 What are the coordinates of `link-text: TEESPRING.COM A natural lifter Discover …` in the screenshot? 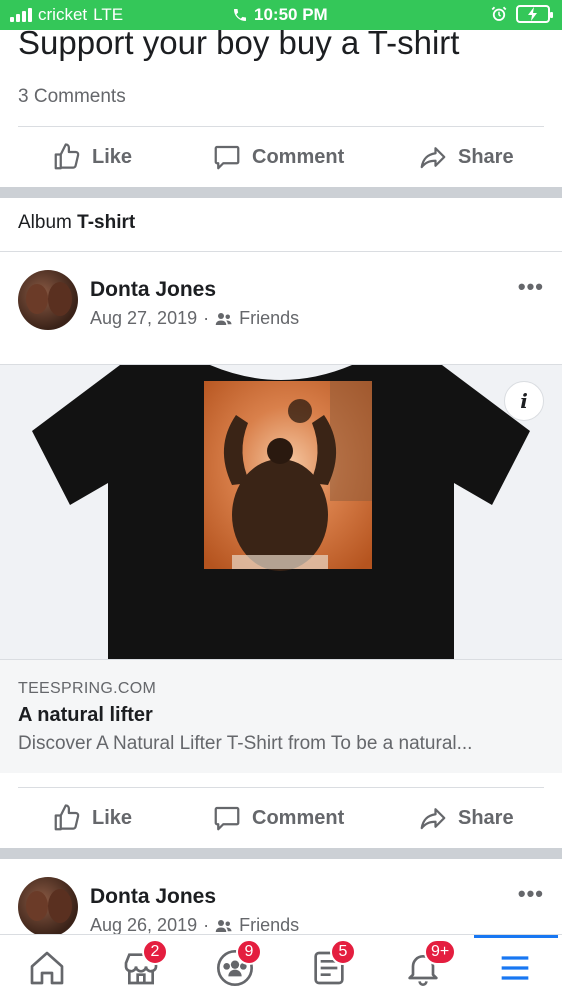 It's located at (281, 716).